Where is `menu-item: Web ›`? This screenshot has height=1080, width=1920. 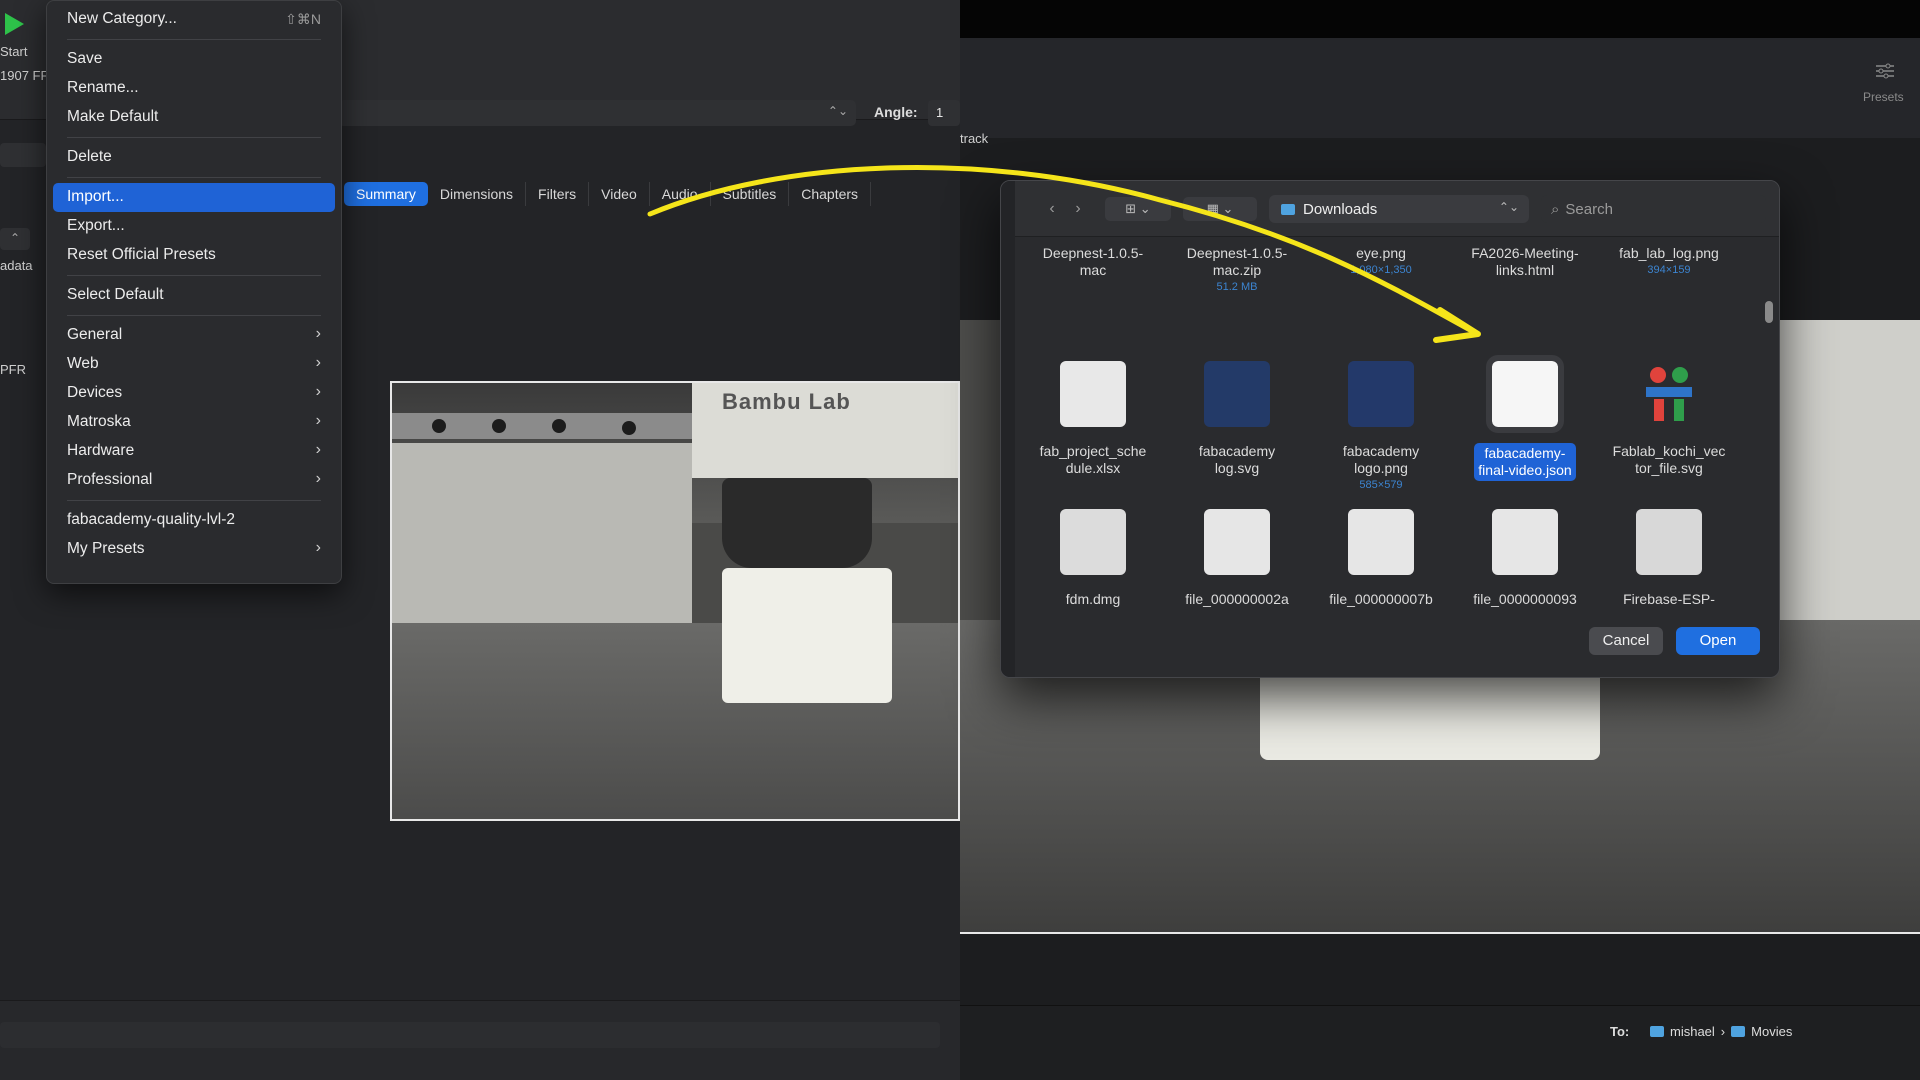 menu-item: Web › is located at coordinates (194, 364).